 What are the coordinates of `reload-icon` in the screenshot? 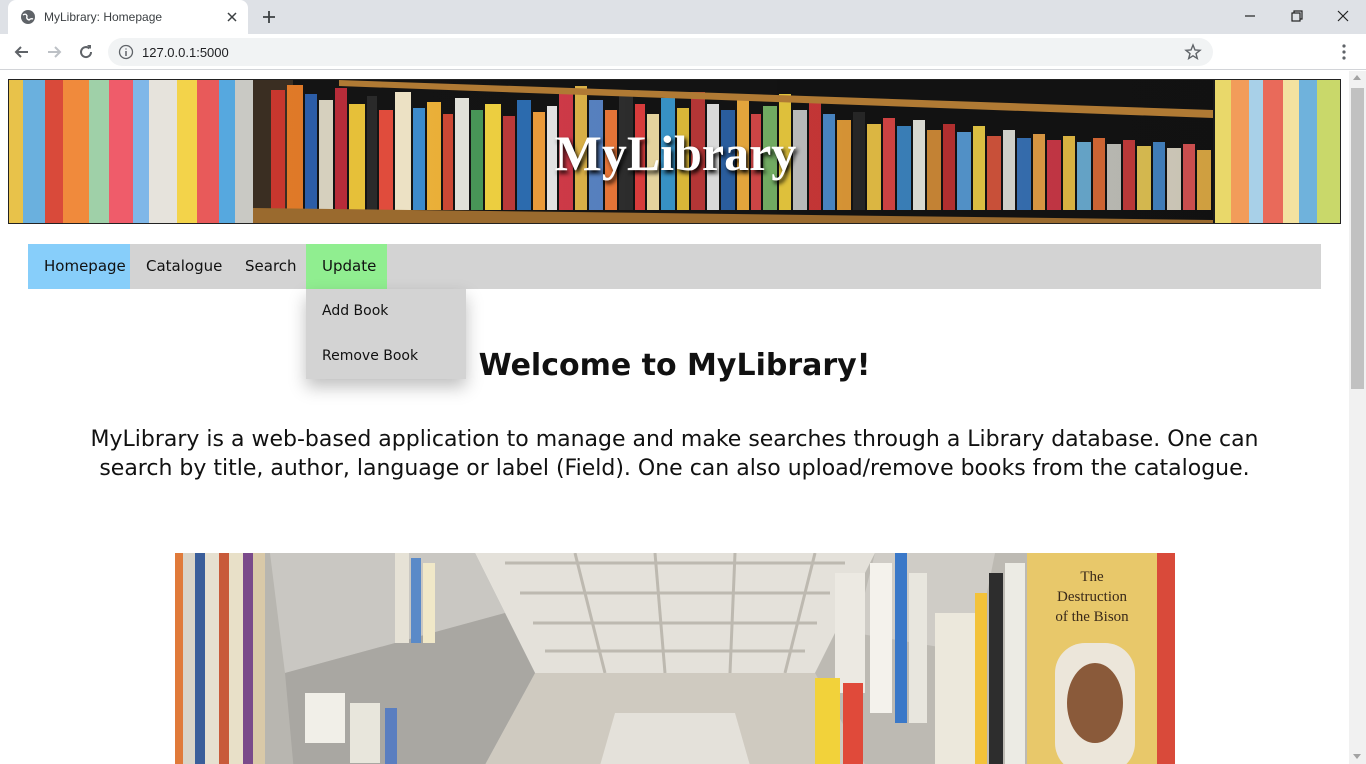 It's located at (86, 52).